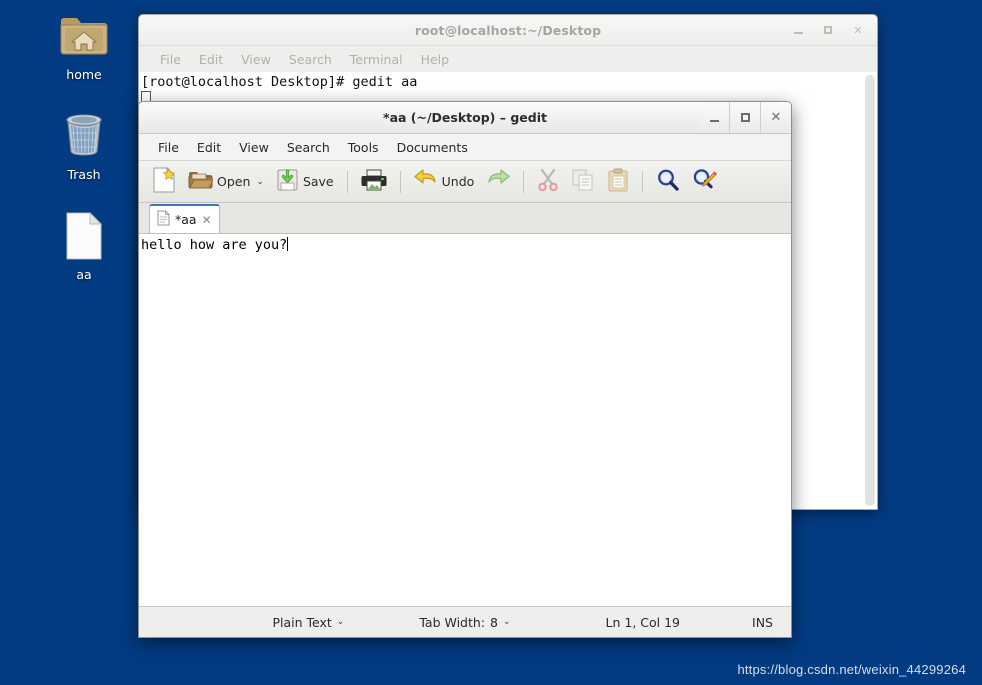 The image size is (982, 685). Describe the element at coordinates (858, 30) in the screenshot. I see `terminal-close-button: ✕` at that location.